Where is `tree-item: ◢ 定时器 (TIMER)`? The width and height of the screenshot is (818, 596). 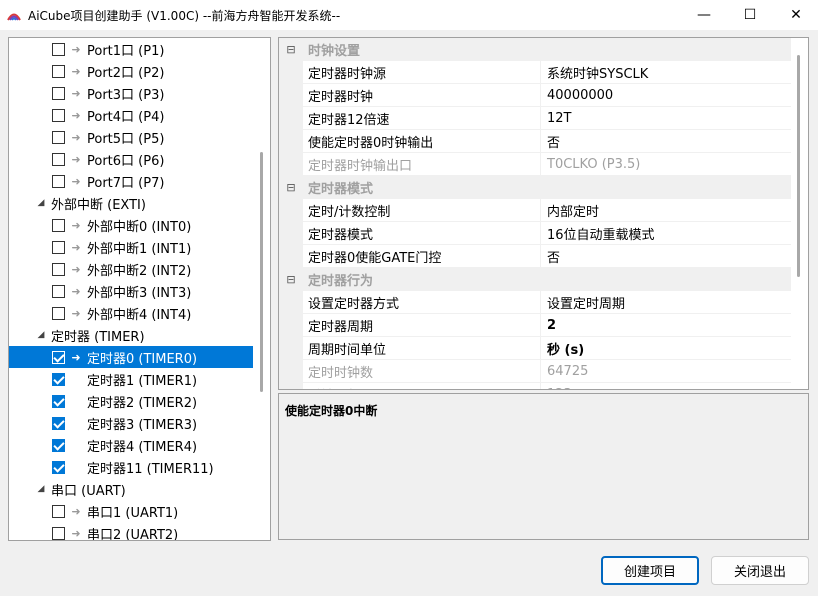 tree-item: ◢ 定时器 (TIMER) is located at coordinates (131, 335).